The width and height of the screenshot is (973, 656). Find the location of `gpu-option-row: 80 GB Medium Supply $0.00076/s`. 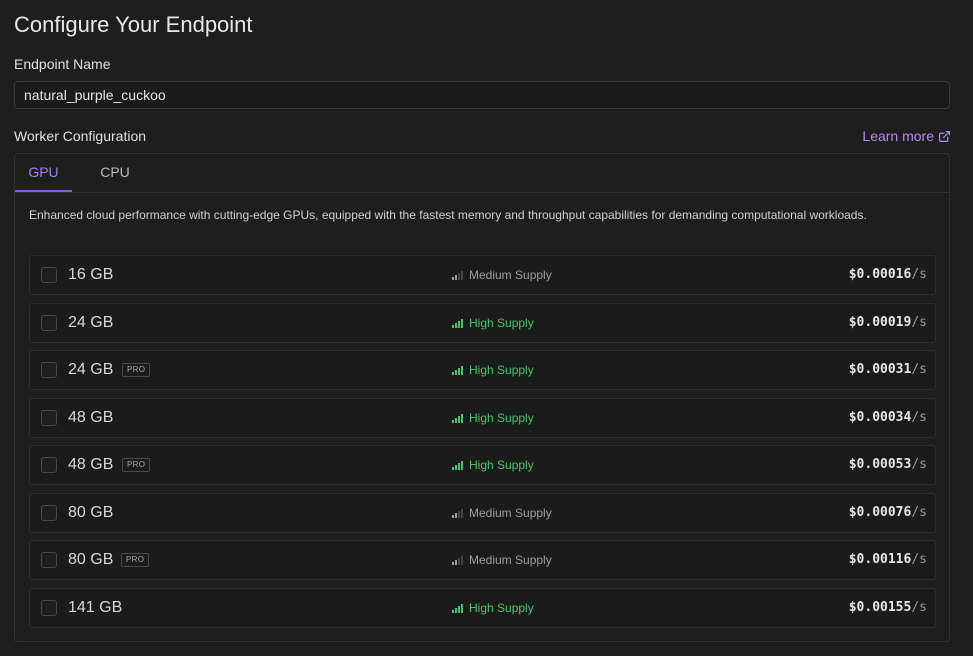

gpu-option-row: 80 GB Medium Supply $0.00076/s is located at coordinates (482, 513).